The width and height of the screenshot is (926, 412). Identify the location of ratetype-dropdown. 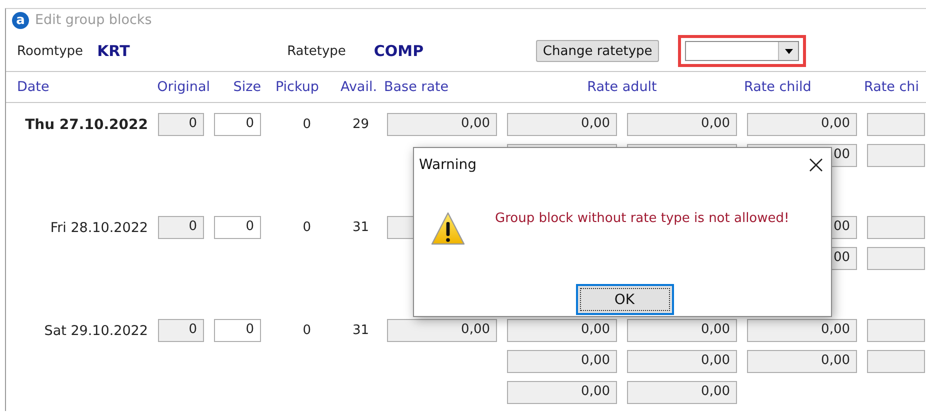
(742, 51).